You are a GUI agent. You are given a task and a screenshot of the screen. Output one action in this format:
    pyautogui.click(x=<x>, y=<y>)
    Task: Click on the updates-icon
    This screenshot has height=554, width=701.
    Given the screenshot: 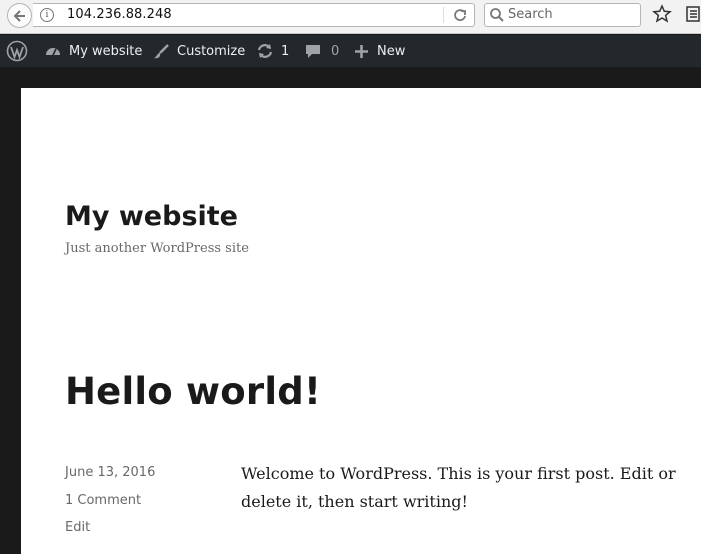 What is the action you would take?
    pyautogui.click(x=265, y=51)
    